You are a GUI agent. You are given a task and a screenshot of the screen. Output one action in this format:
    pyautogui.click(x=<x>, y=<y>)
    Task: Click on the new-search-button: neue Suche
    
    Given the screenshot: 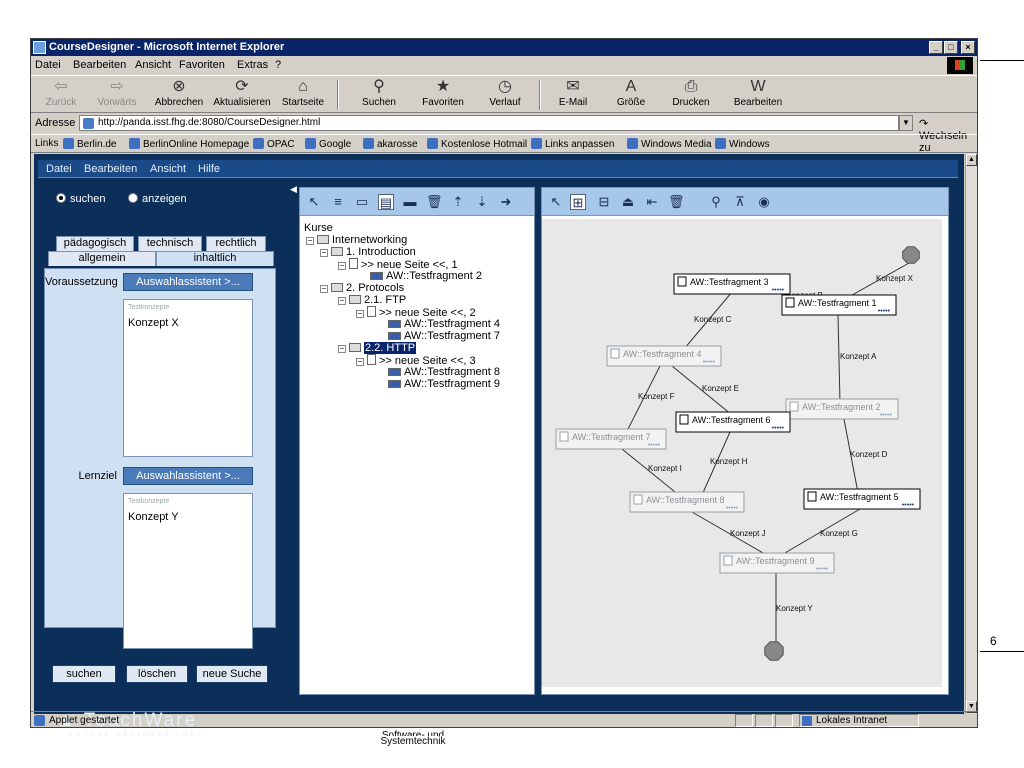 What is the action you would take?
    pyautogui.click(x=232, y=674)
    